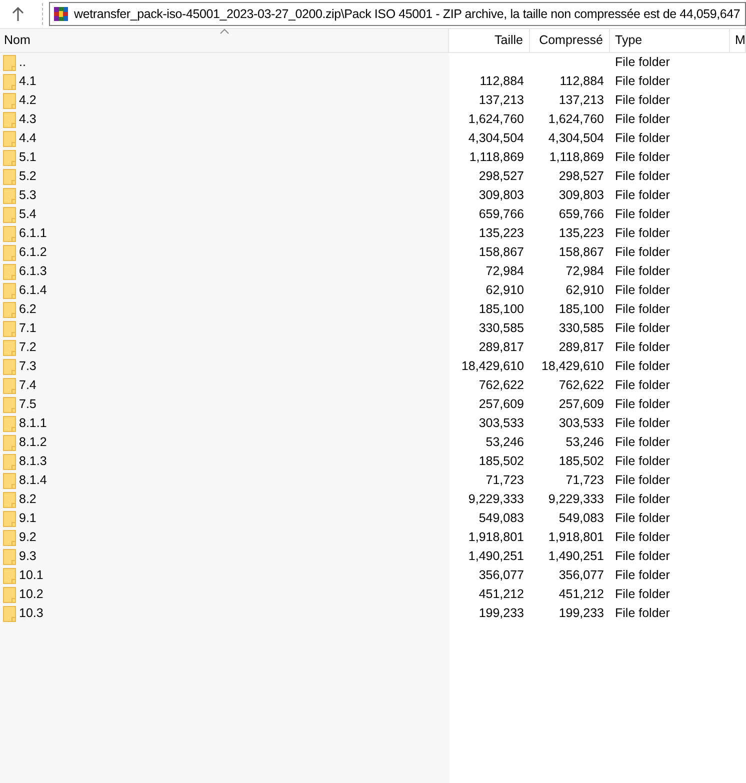  What do you see at coordinates (27, 157) in the screenshot?
I see `file-name: 5.1` at bounding box center [27, 157].